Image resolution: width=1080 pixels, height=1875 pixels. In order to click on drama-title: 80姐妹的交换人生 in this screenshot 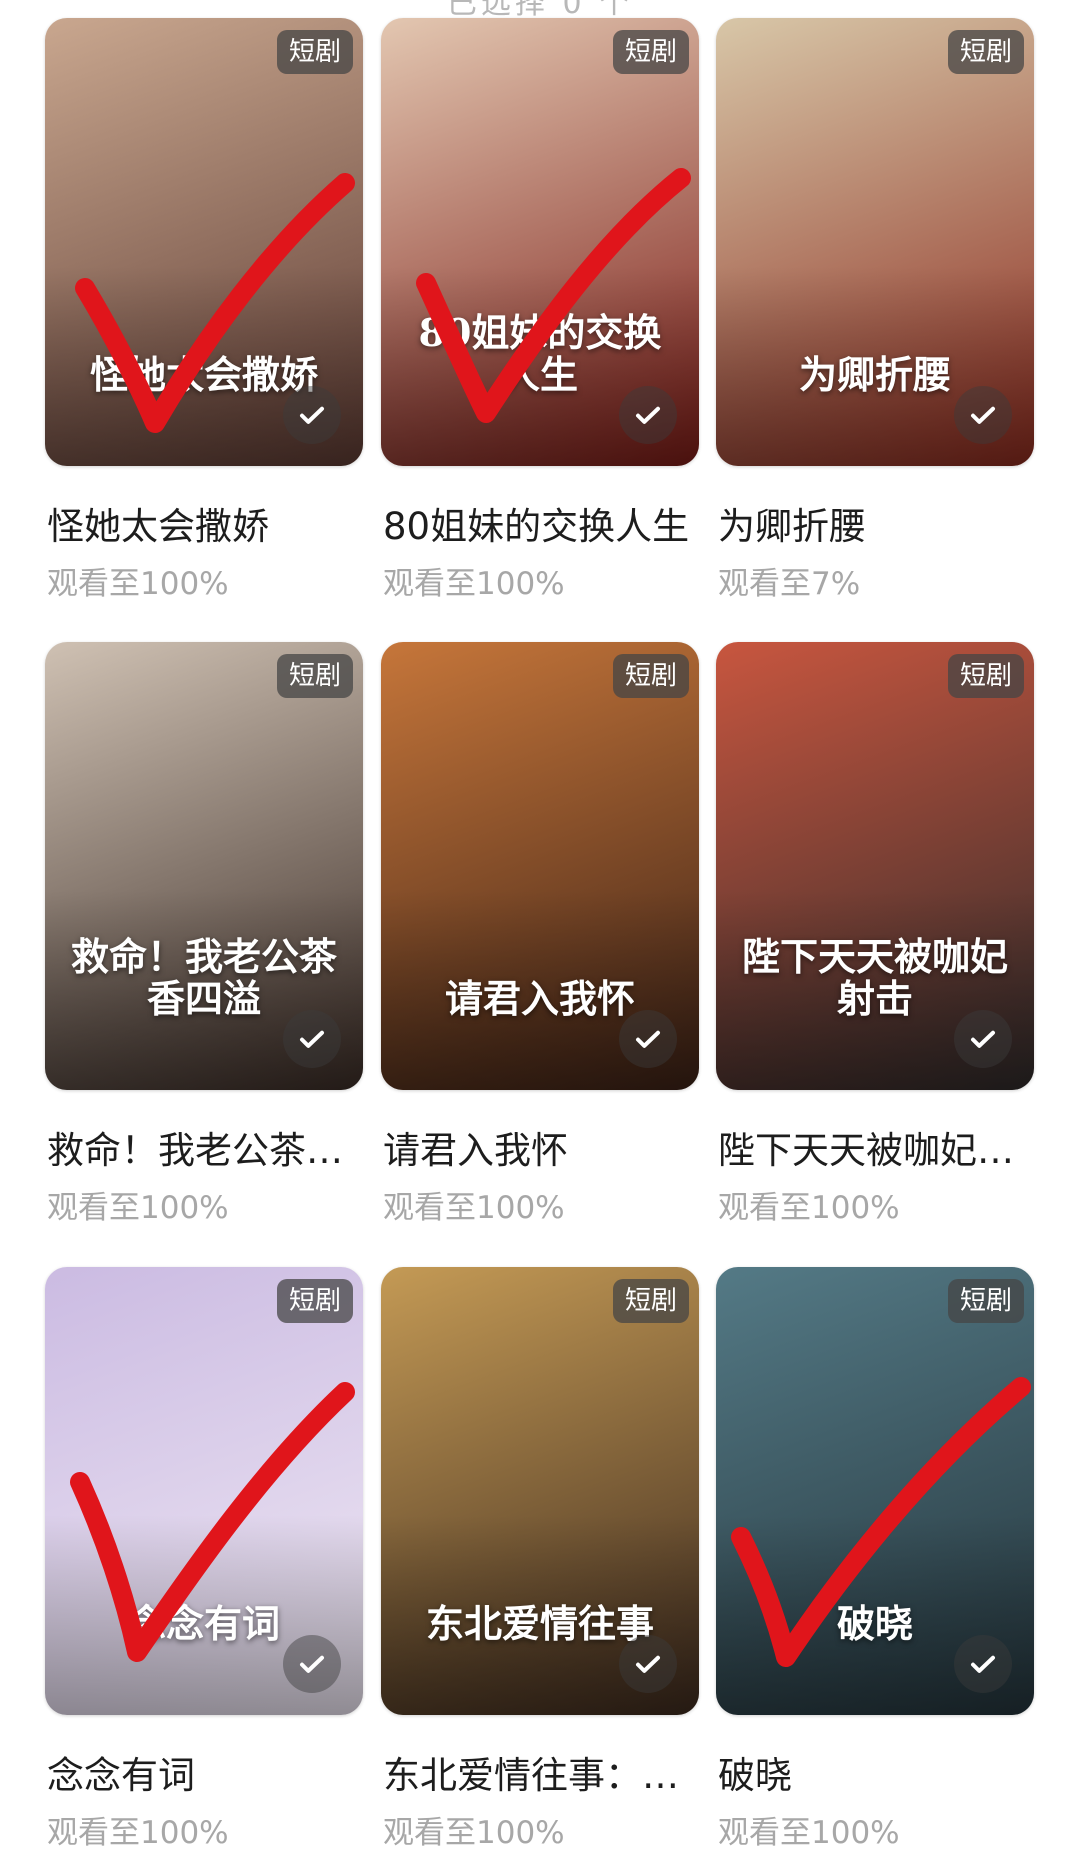, I will do `click(536, 526)`.